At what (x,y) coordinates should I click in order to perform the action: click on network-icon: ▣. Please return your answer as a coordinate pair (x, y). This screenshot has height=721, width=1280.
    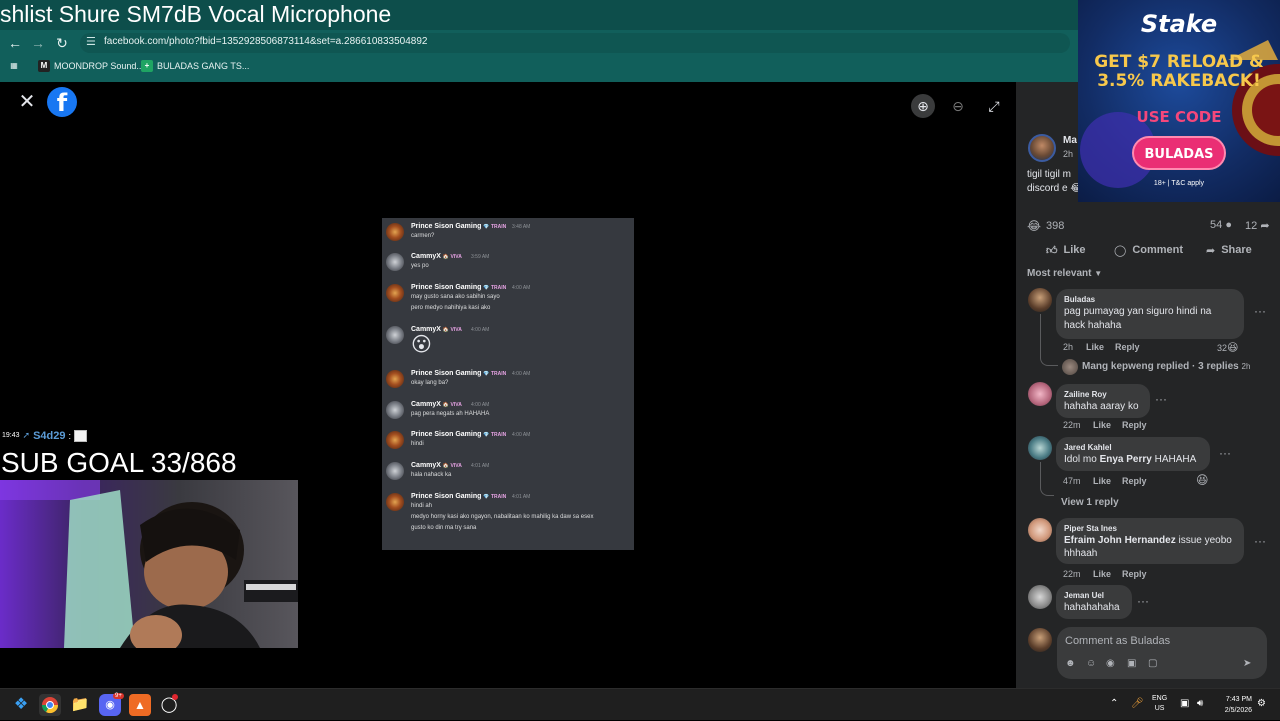
    Looking at the image, I should click on (1184, 703).